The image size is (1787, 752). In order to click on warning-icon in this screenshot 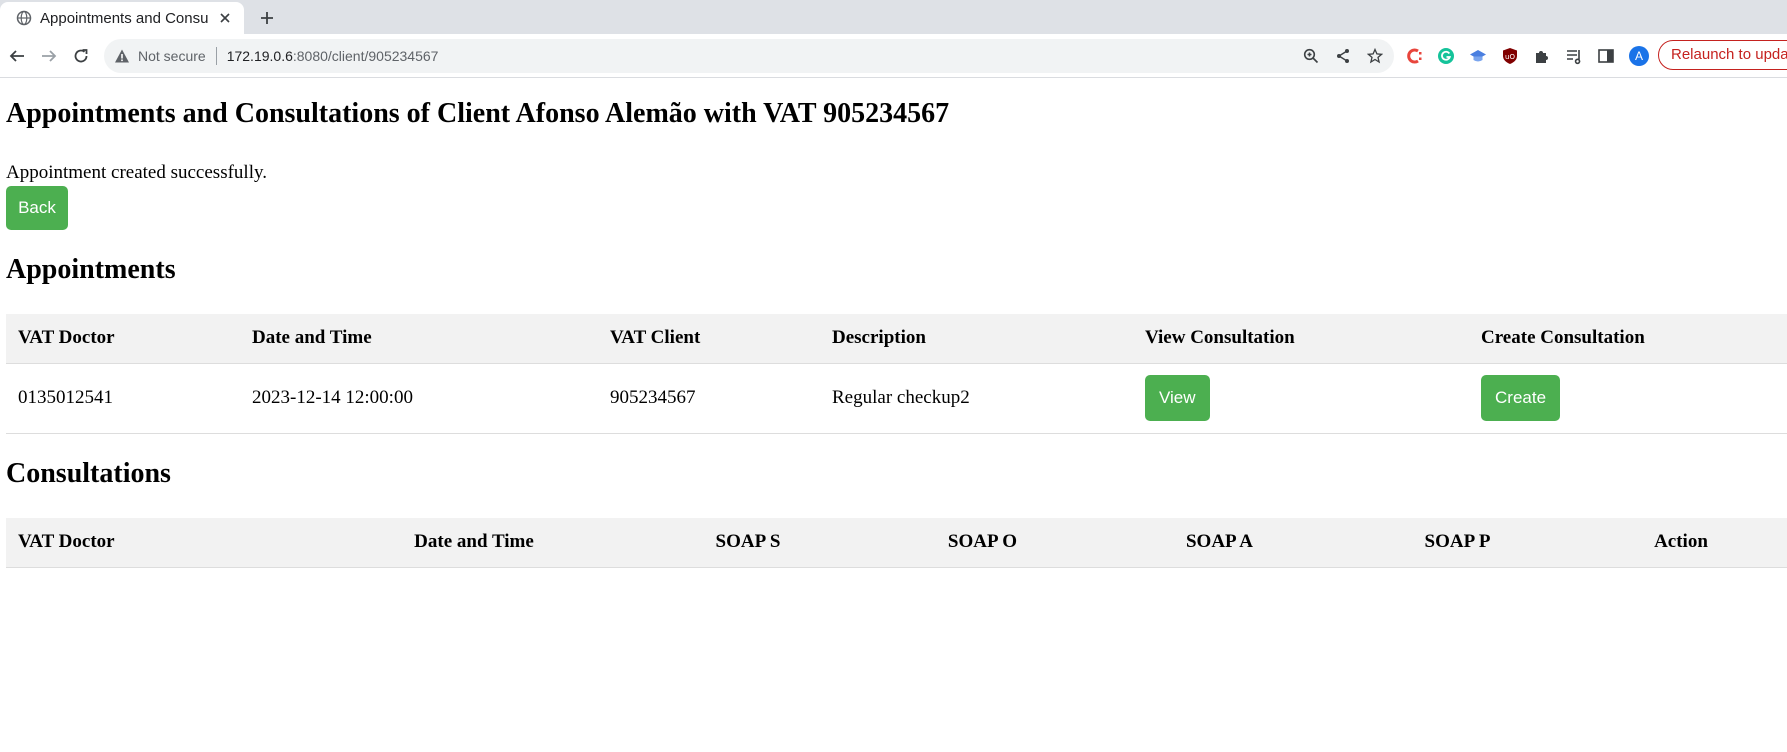, I will do `click(122, 56)`.